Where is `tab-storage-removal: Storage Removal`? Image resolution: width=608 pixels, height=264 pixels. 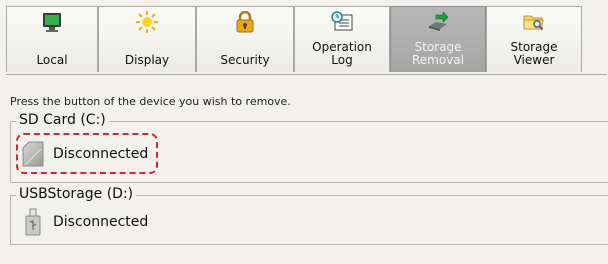 tab-storage-removal: Storage Removal is located at coordinates (438, 39).